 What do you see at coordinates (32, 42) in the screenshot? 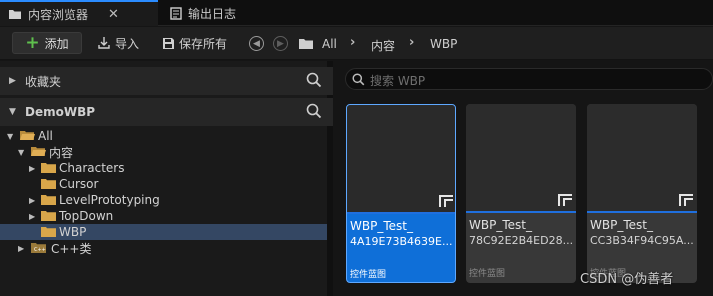
I see `plus-icon: +` at bounding box center [32, 42].